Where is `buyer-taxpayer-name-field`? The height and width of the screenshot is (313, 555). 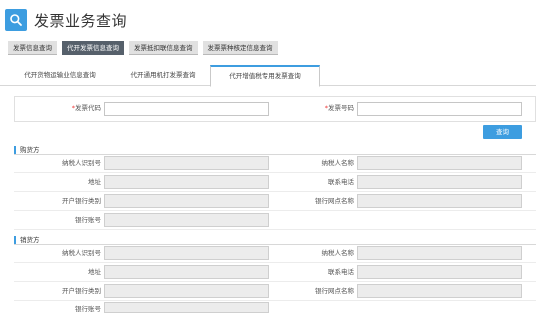 buyer-taxpayer-name-field is located at coordinates (439, 163).